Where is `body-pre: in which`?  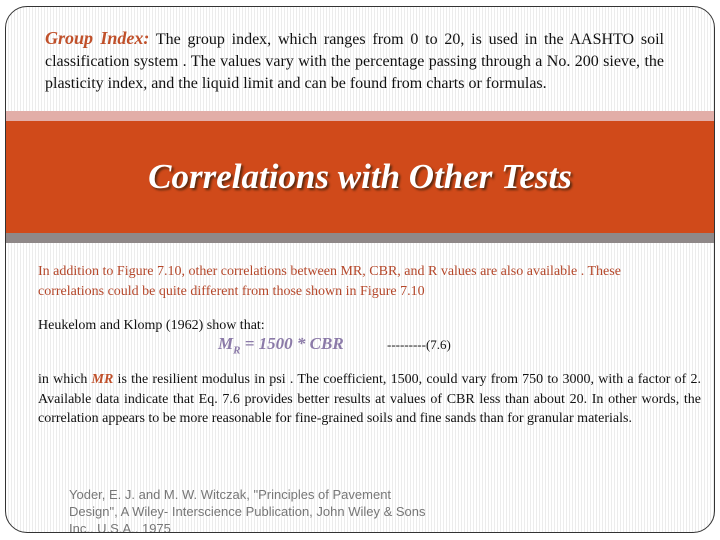
body-pre: in which is located at coordinates (65, 379).